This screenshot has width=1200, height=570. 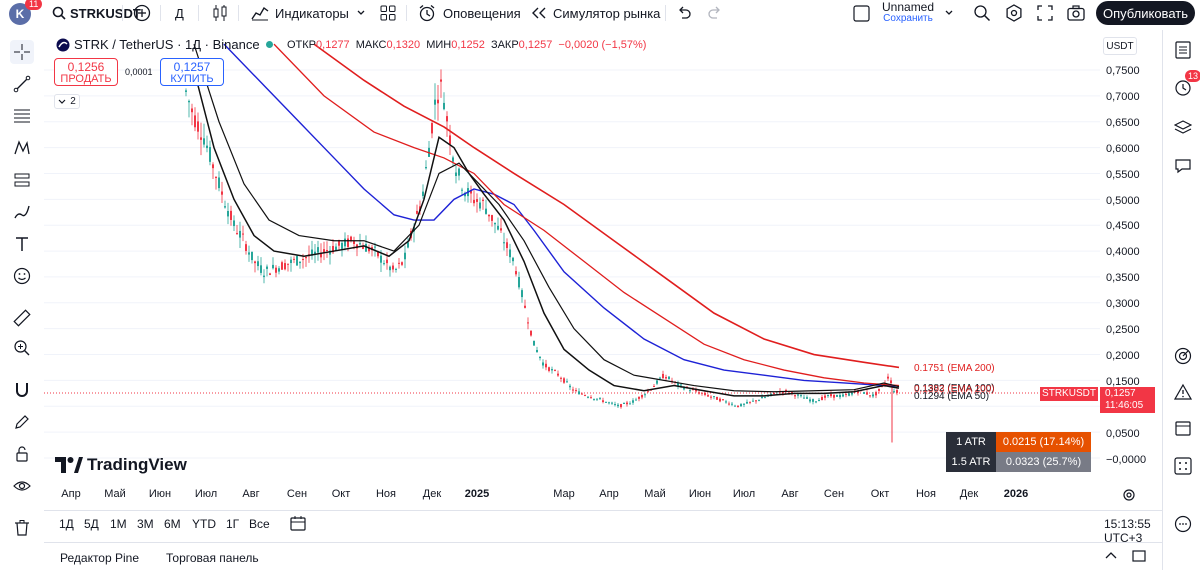 I want to click on range-ytd: YTD, so click(x=204, y=524).